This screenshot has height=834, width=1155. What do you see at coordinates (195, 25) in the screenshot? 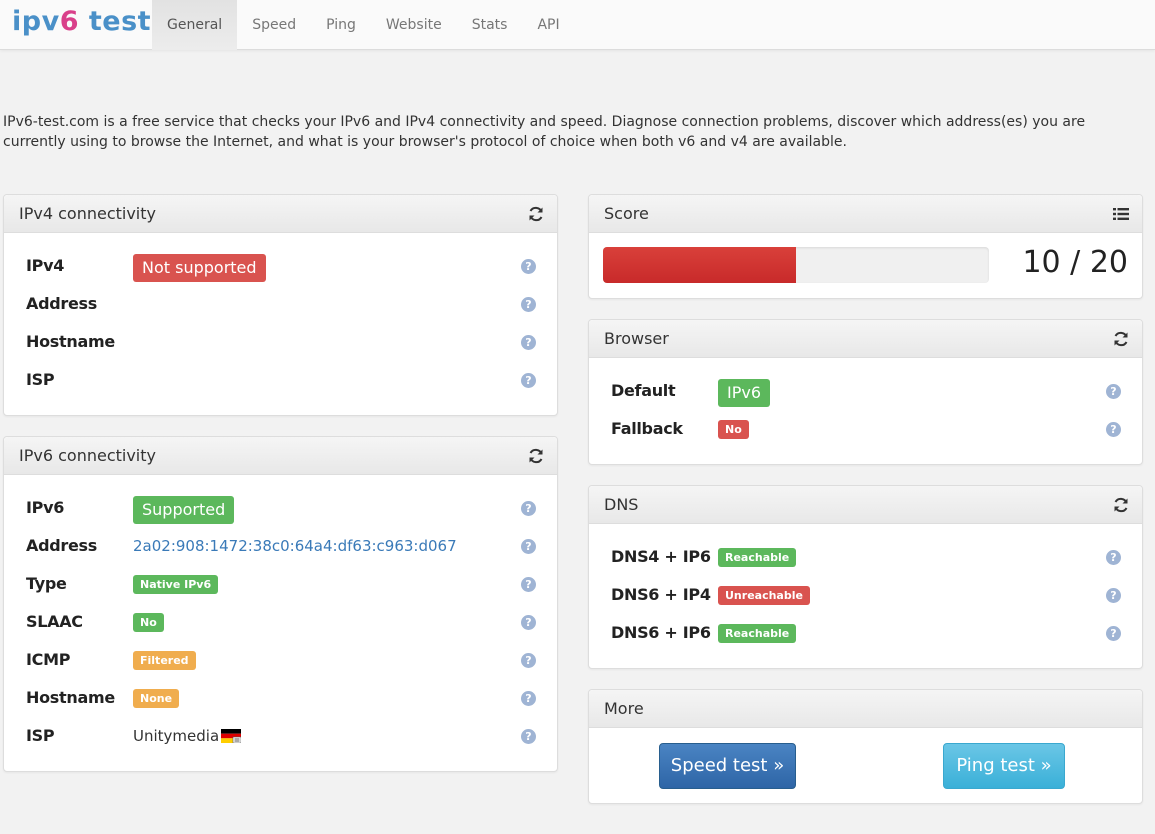
I see `nav-general: General` at bounding box center [195, 25].